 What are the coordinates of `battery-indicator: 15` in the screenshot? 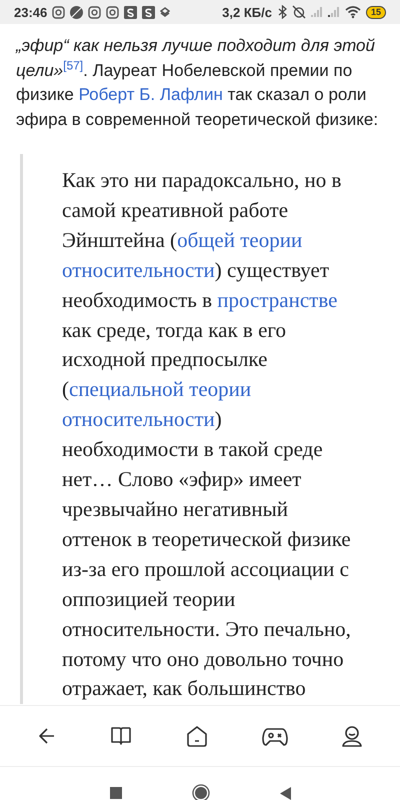 It's located at (376, 12).